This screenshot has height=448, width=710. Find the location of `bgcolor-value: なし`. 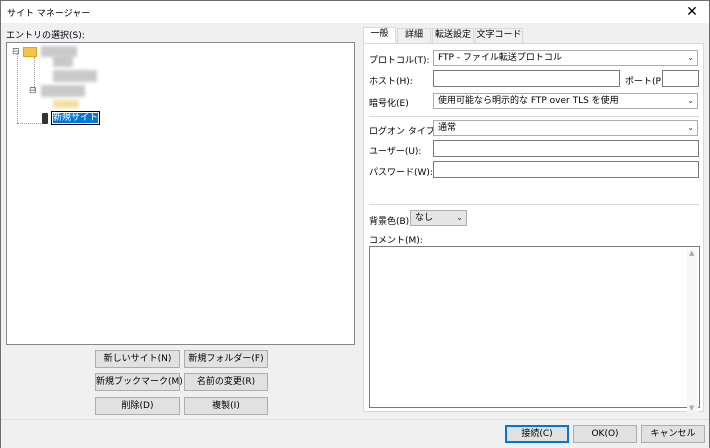

bgcolor-value: なし is located at coordinates (424, 218).